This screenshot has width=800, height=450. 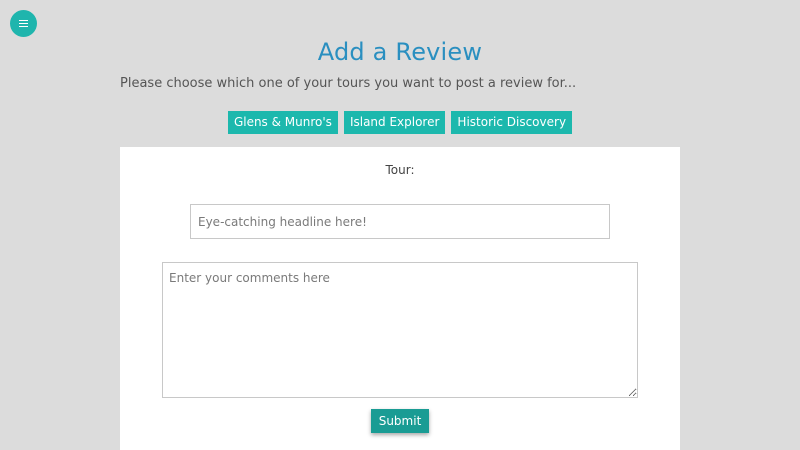 What do you see at coordinates (400, 221) in the screenshot?
I see `headline-input` at bounding box center [400, 221].